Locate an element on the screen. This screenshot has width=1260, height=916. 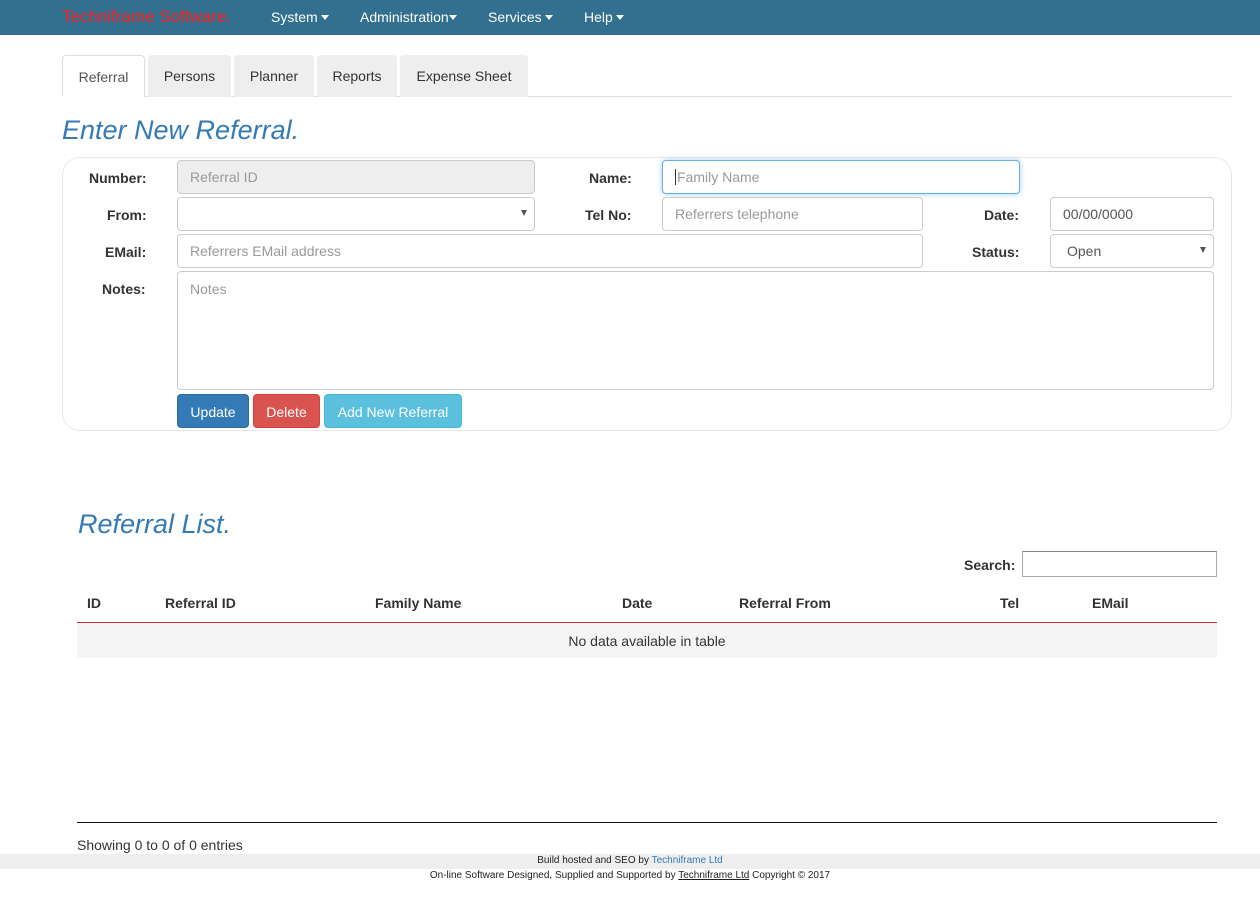
name-label: Name: is located at coordinates (610, 178).